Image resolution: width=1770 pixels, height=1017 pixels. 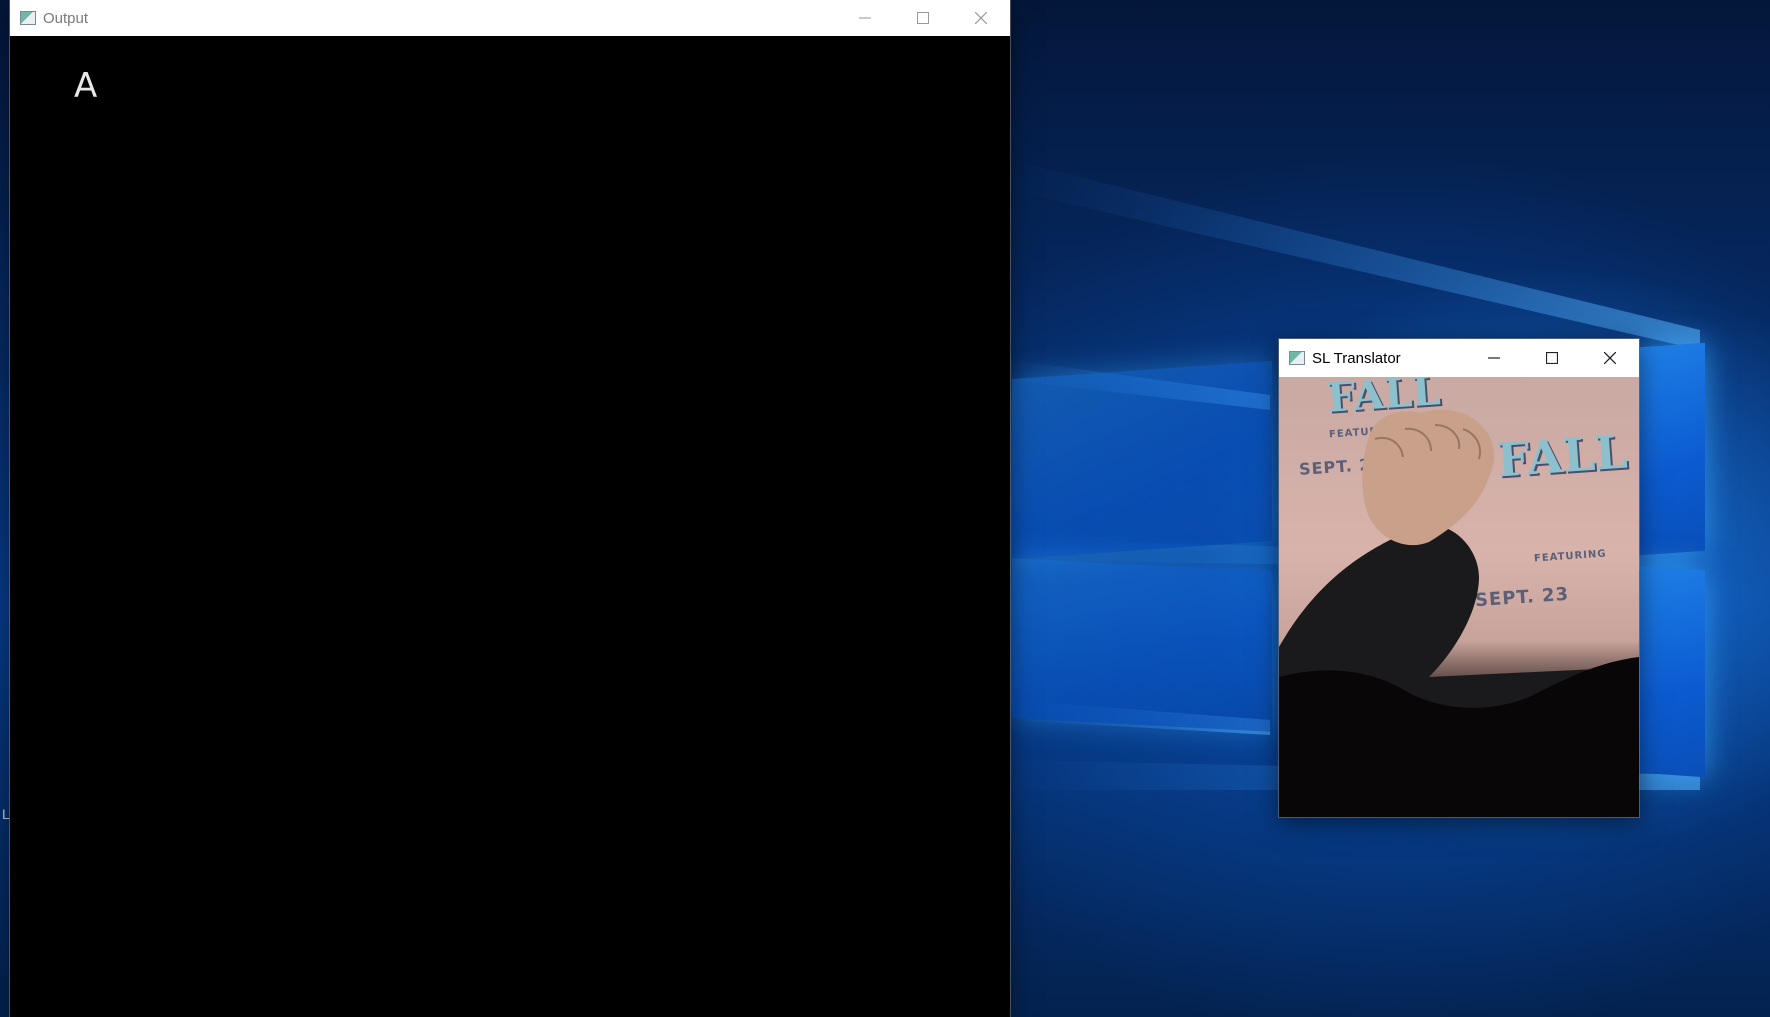 What do you see at coordinates (1142, 460) in the screenshot?
I see `wallpaper-logo-pane-top-left` at bounding box center [1142, 460].